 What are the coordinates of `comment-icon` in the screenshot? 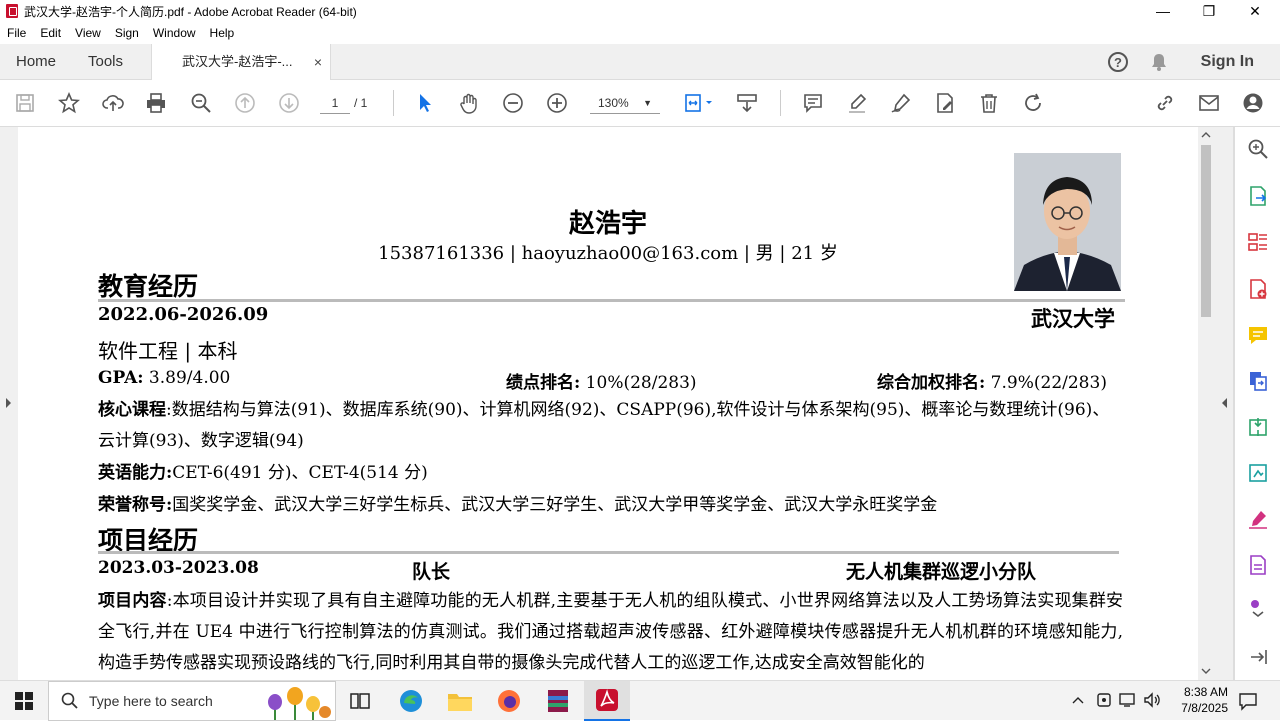 It's located at (813, 103).